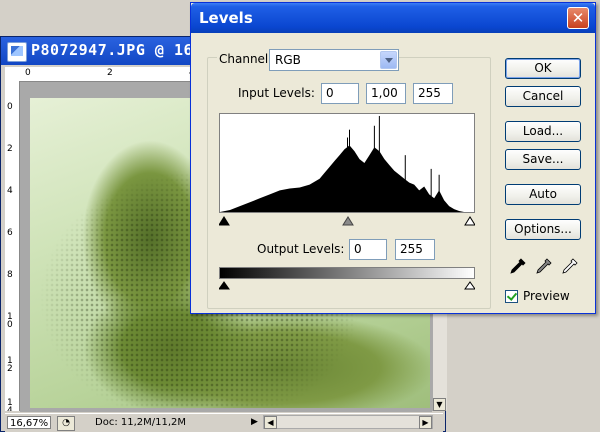 This screenshot has height=432, width=600. What do you see at coordinates (517, 267) in the screenshot?
I see `black-point-eyedropper-icon` at bounding box center [517, 267].